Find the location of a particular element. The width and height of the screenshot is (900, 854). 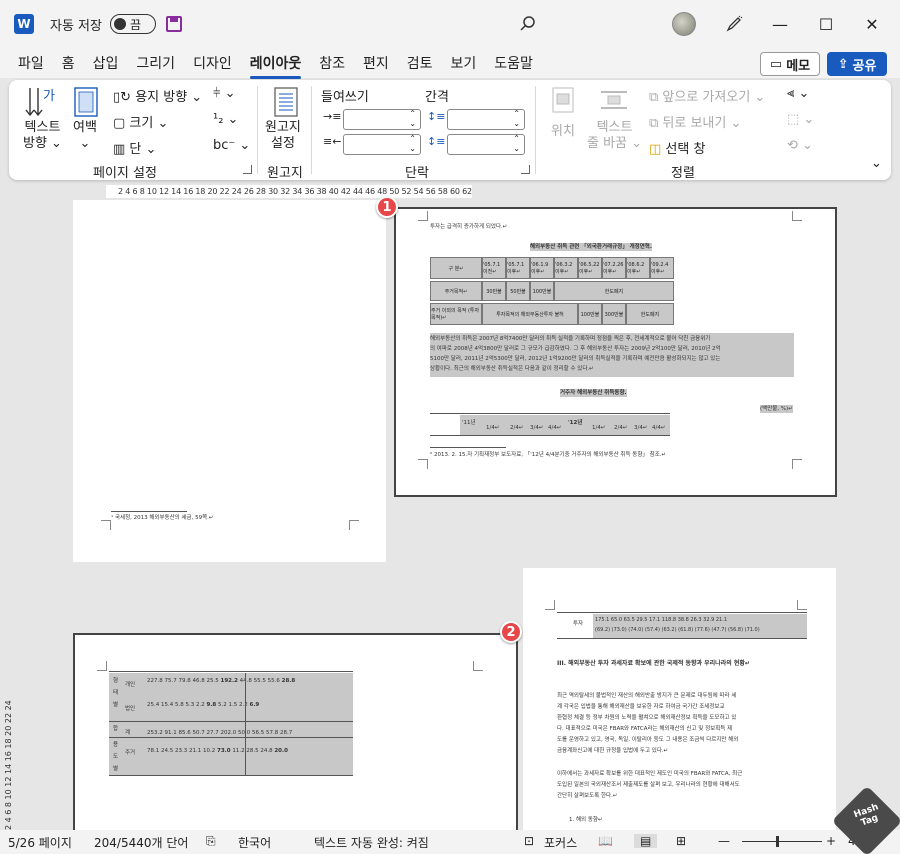

autosave-toggle: 끔 is located at coordinates (132, 24).